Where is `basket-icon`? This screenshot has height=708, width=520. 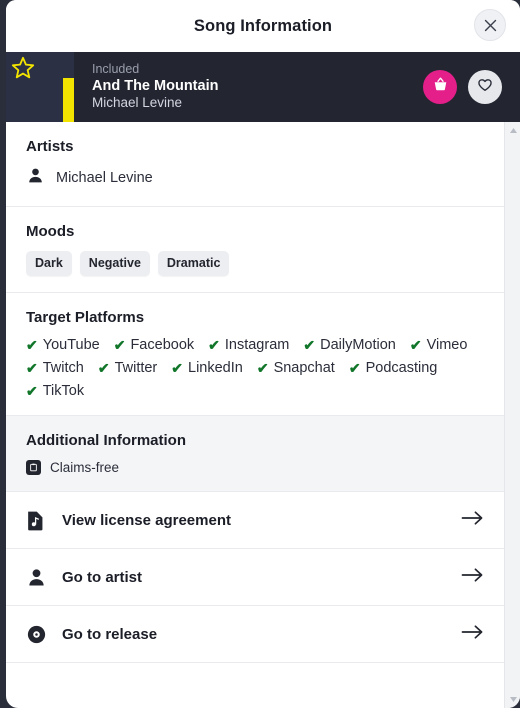
basket-icon is located at coordinates (440, 87).